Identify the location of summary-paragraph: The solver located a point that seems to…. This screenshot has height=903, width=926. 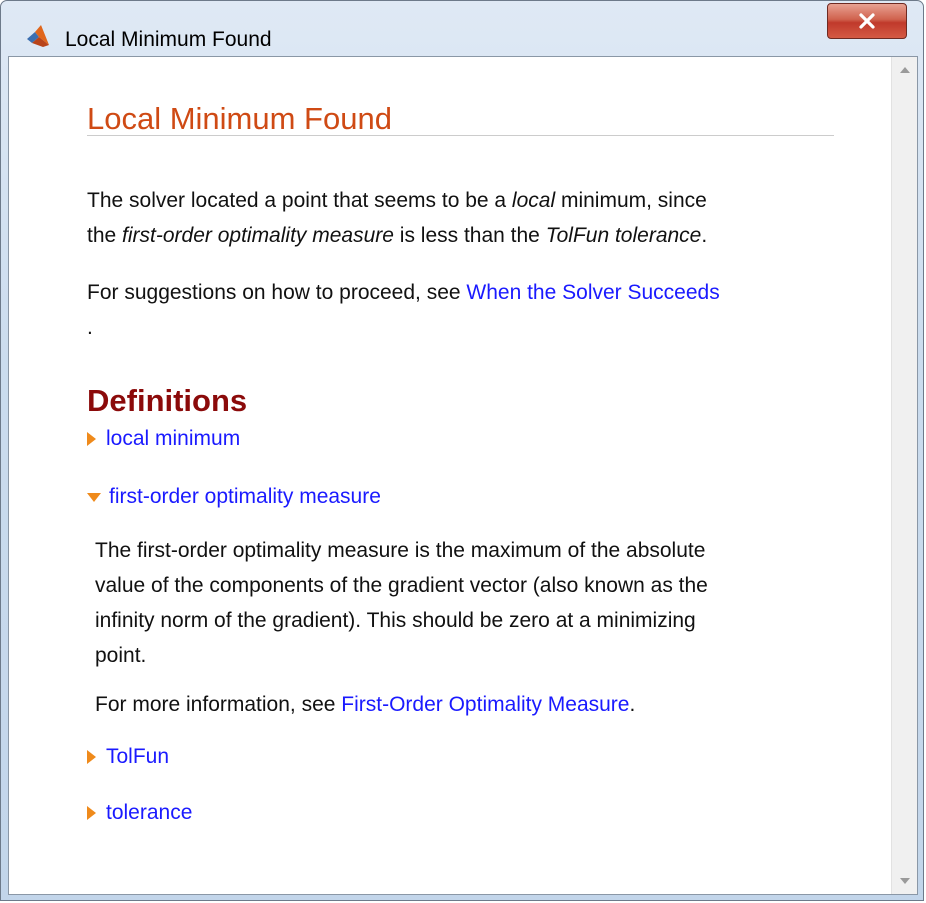
(397, 218).